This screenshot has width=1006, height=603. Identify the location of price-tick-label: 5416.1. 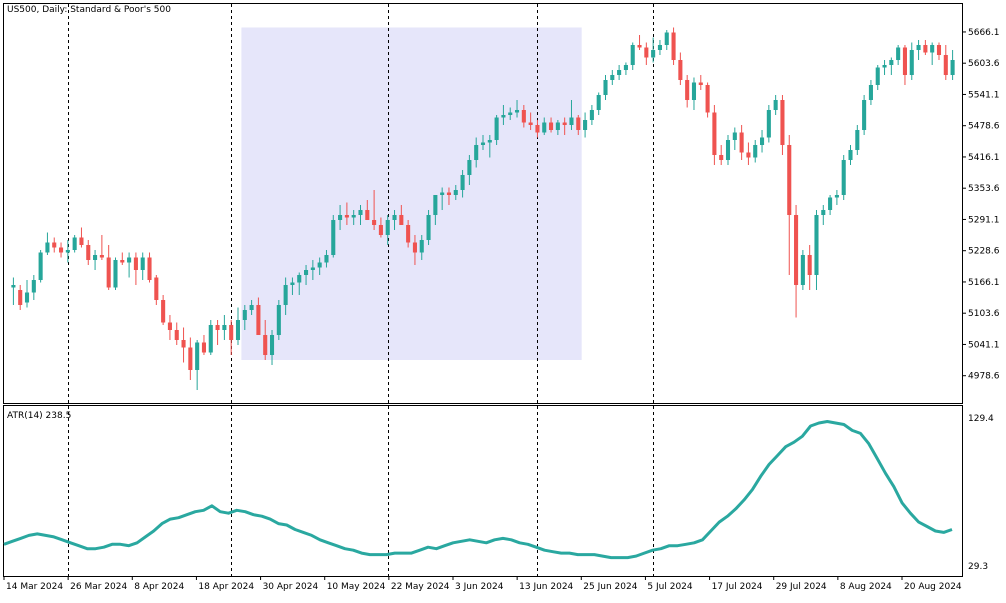
(984, 158).